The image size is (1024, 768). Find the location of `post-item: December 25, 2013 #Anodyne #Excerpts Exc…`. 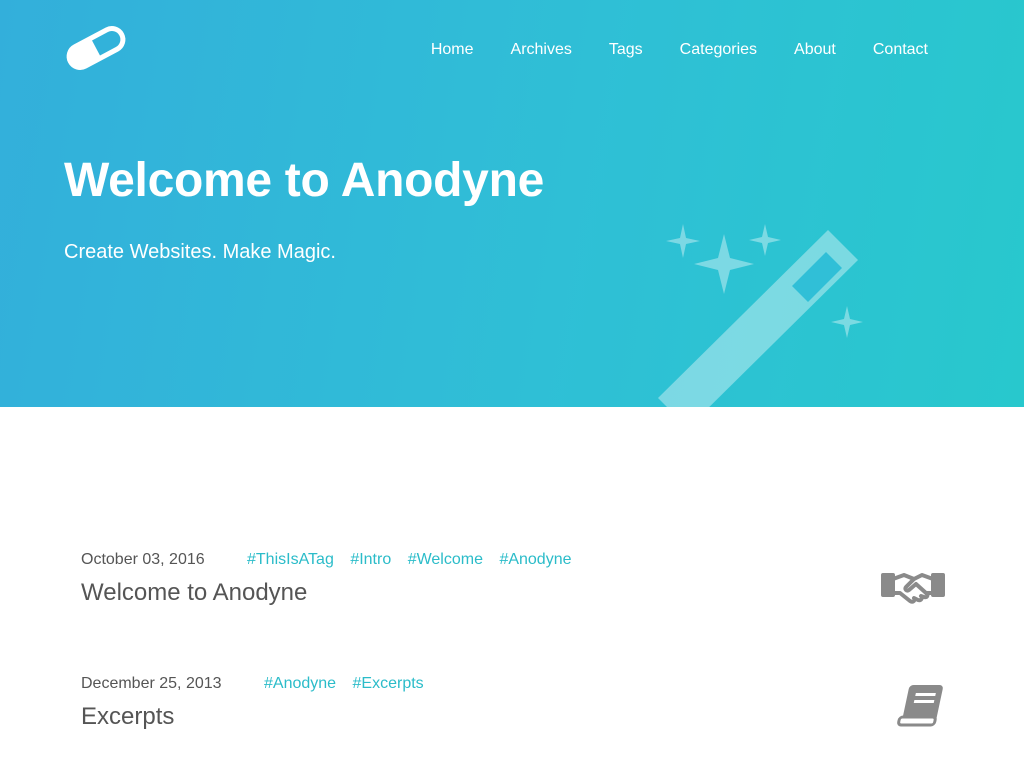

post-item: December 25, 2013 #Anodyne #Excerpts Exc… is located at coordinates (513, 710).